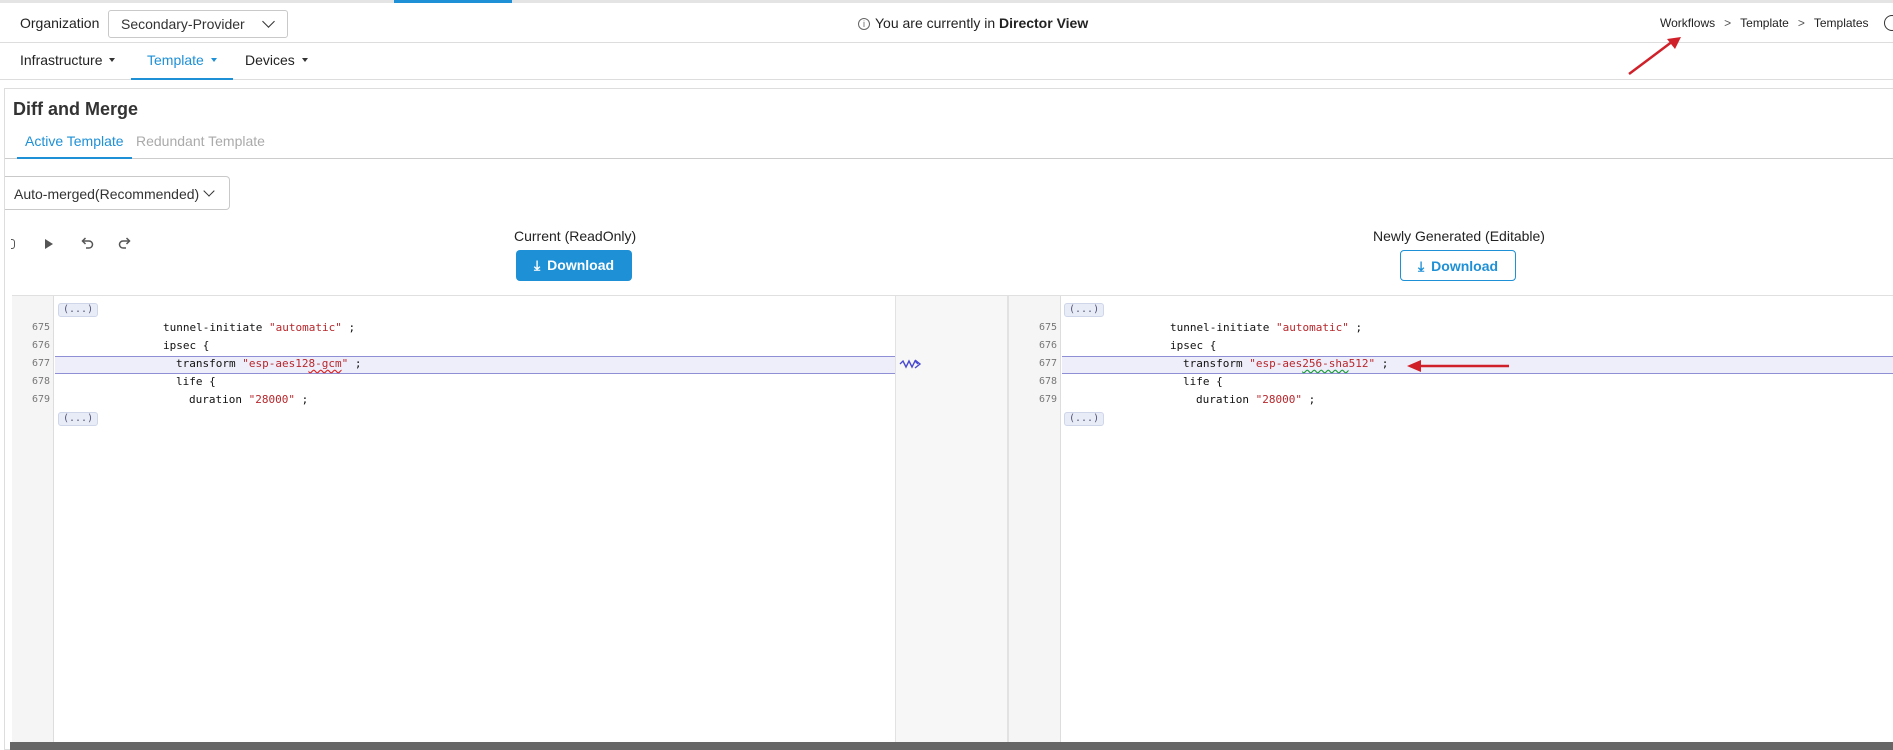  I want to click on right-code-line-677: transform "esp-aes256-sha512" ;, so click(1285, 364).